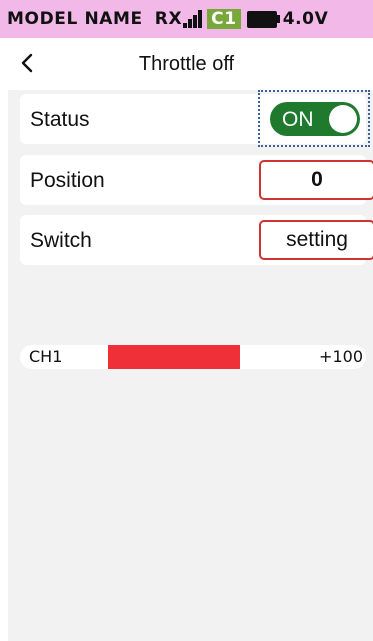  I want to click on model-name: MODEL NAME, so click(75, 19).